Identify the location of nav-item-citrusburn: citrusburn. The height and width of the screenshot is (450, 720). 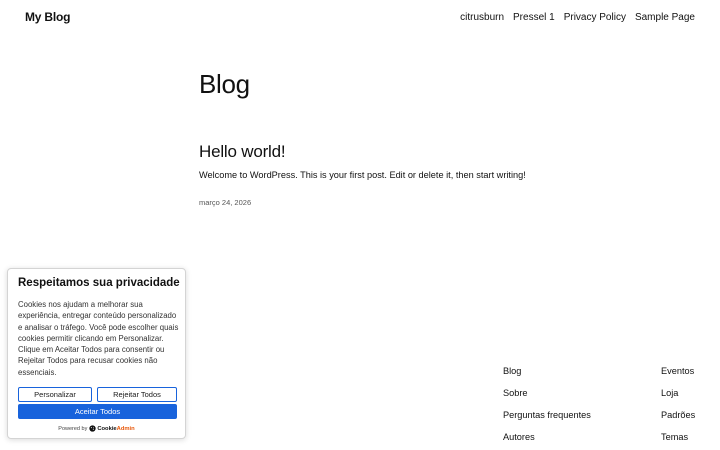
(482, 17).